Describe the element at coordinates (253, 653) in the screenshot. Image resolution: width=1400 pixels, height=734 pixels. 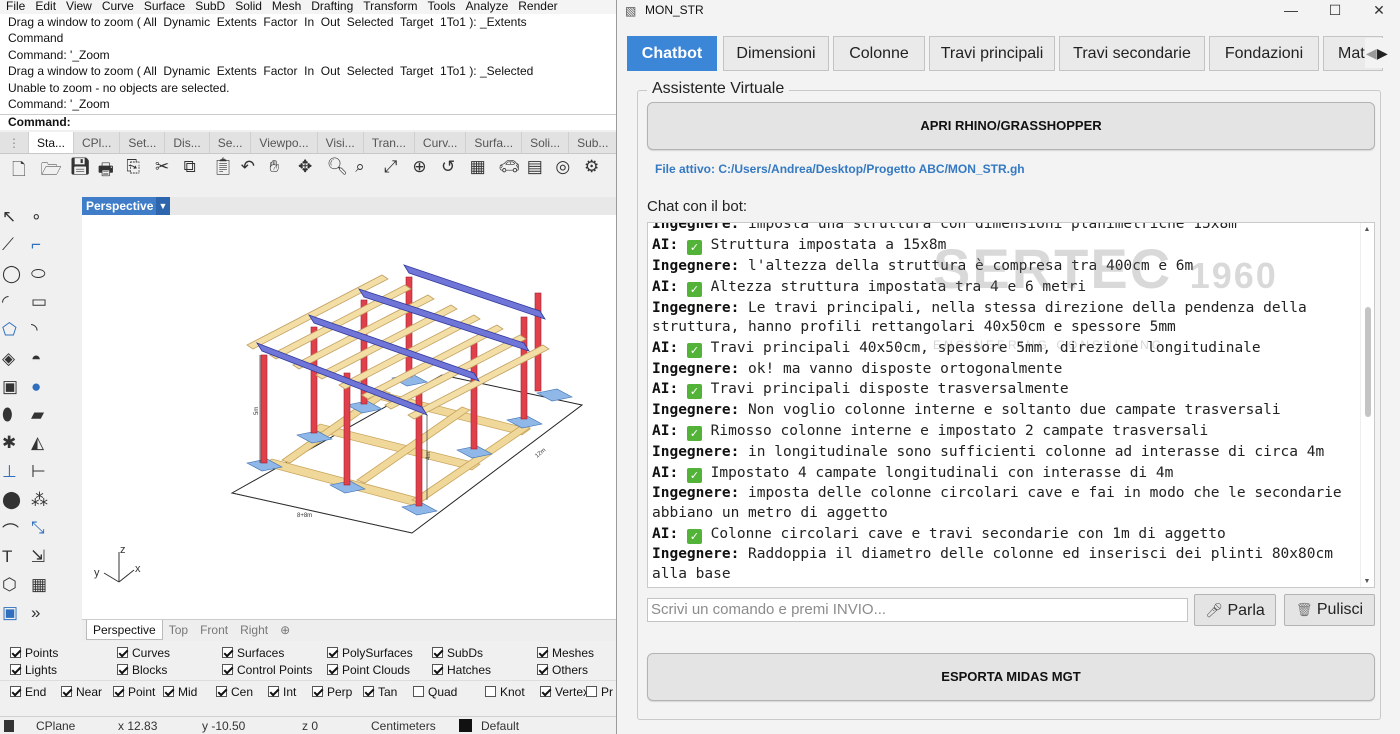
I see `filter-surfaces: Surfaces` at that location.